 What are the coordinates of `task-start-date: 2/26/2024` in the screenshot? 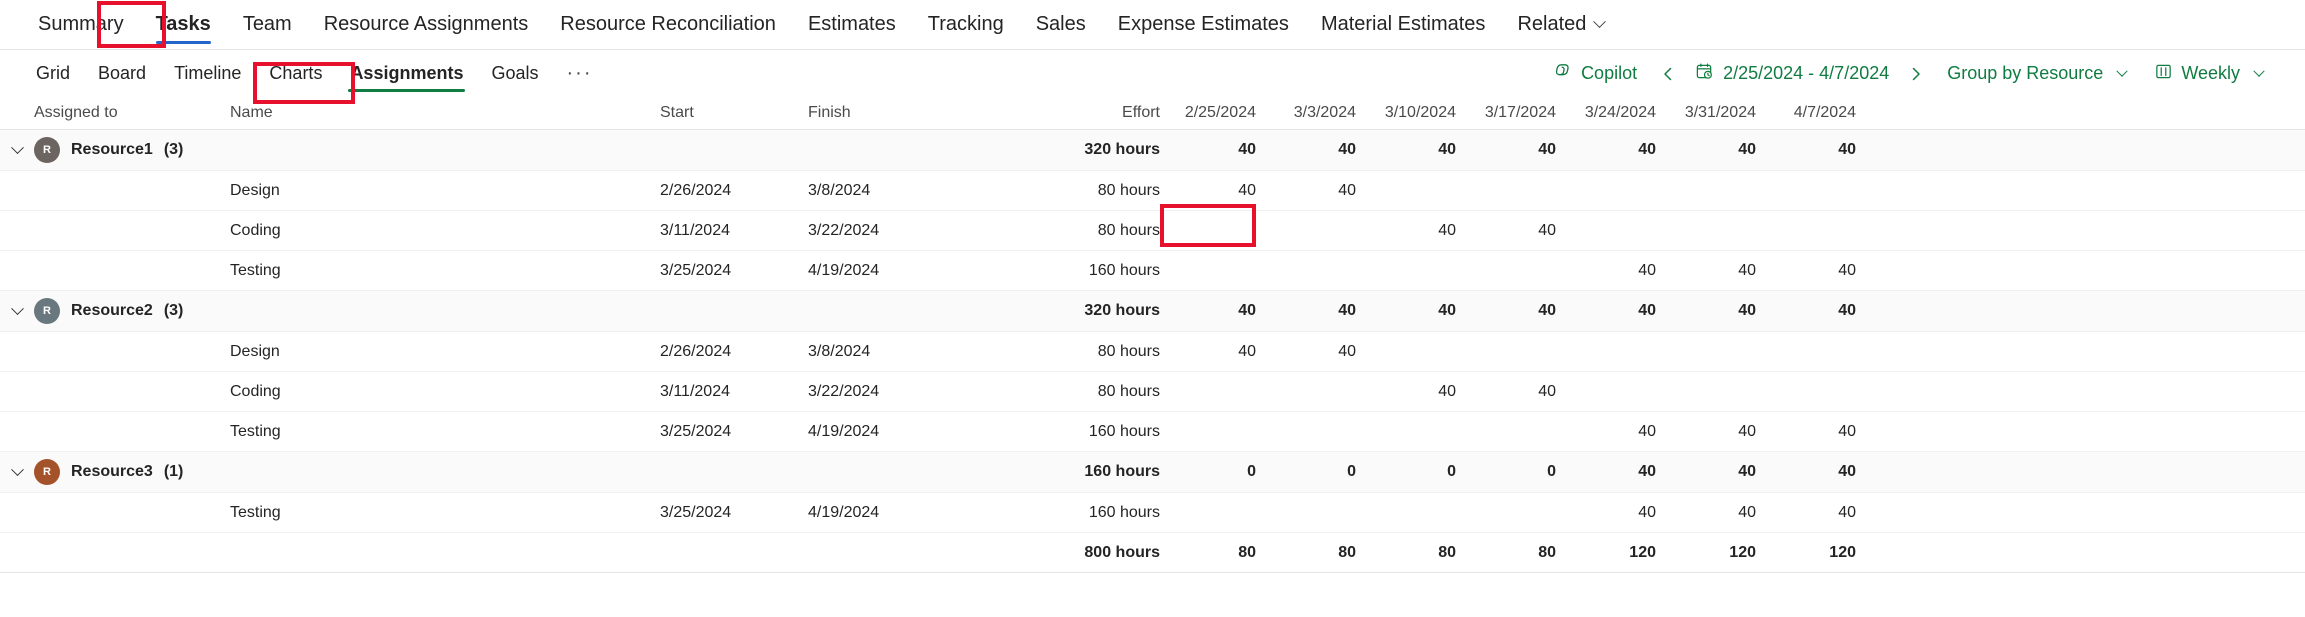 It's located at (696, 351).